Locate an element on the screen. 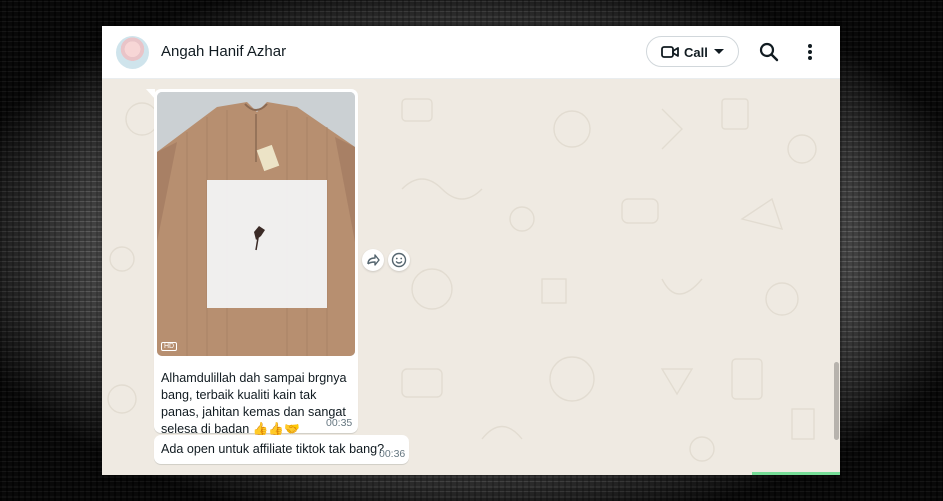  message-timestamp: 00:35 is located at coordinates (339, 423).